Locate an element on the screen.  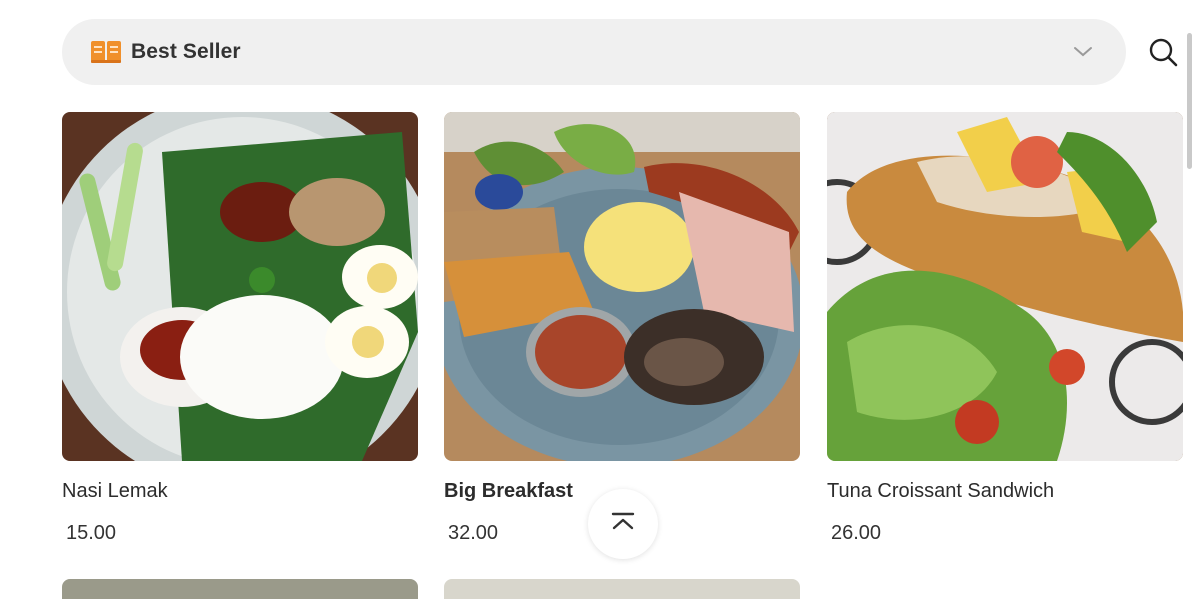
book-icon is located at coordinates (106, 52).